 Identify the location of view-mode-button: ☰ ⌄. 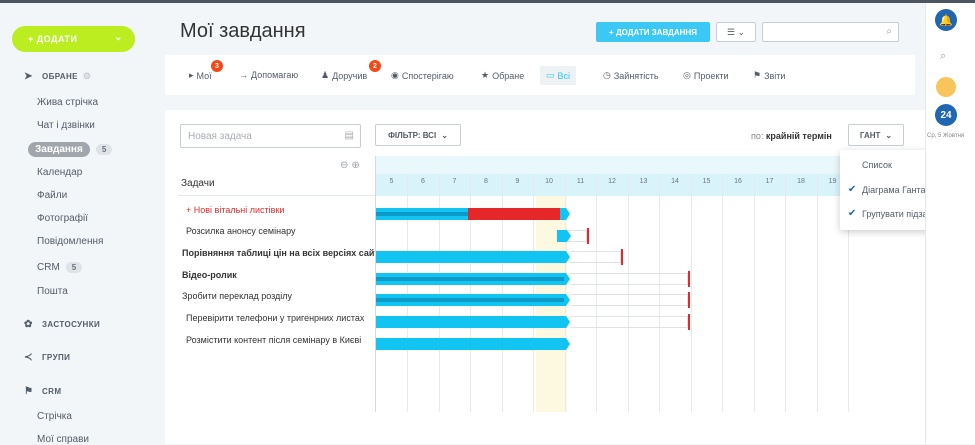
(736, 32).